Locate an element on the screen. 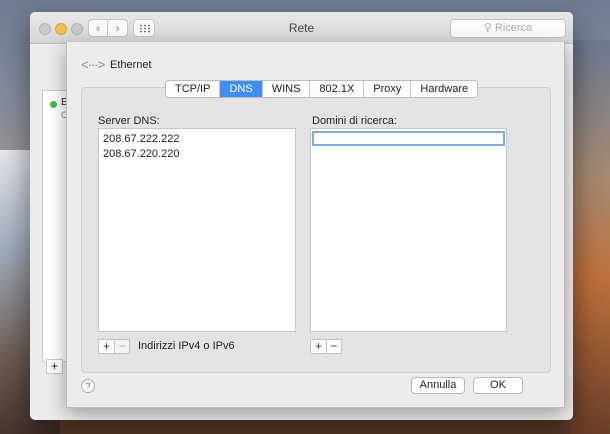 The width and height of the screenshot is (610, 434). dns-add-remove-controls: + − is located at coordinates (114, 346).